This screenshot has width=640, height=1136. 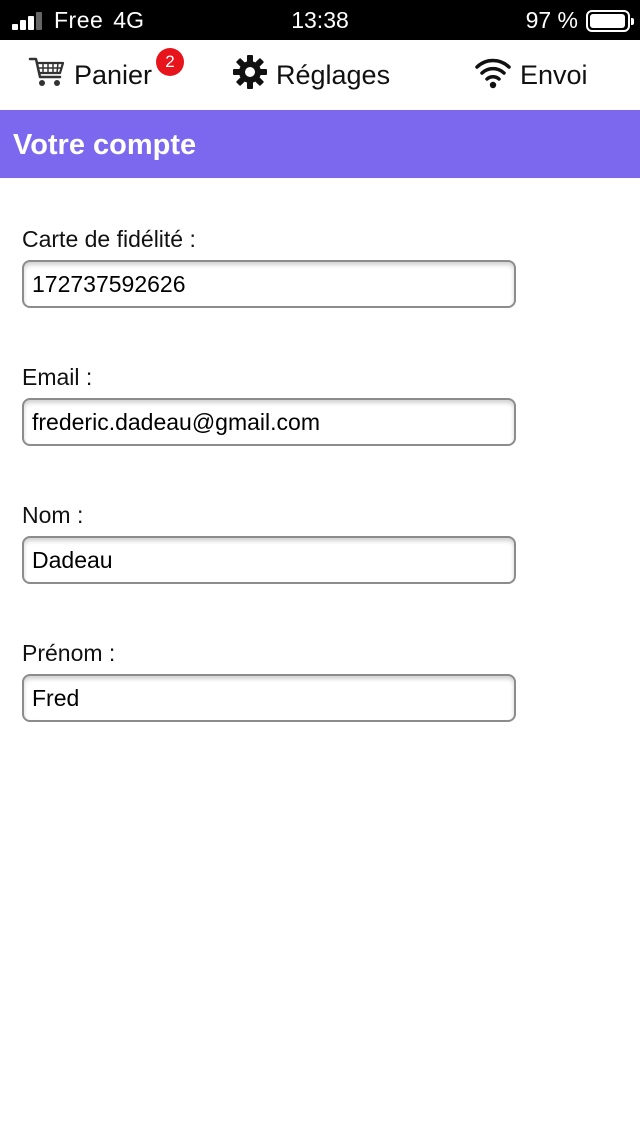 What do you see at coordinates (320, 144) in the screenshot?
I see `page-header: Votre compte` at bounding box center [320, 144].